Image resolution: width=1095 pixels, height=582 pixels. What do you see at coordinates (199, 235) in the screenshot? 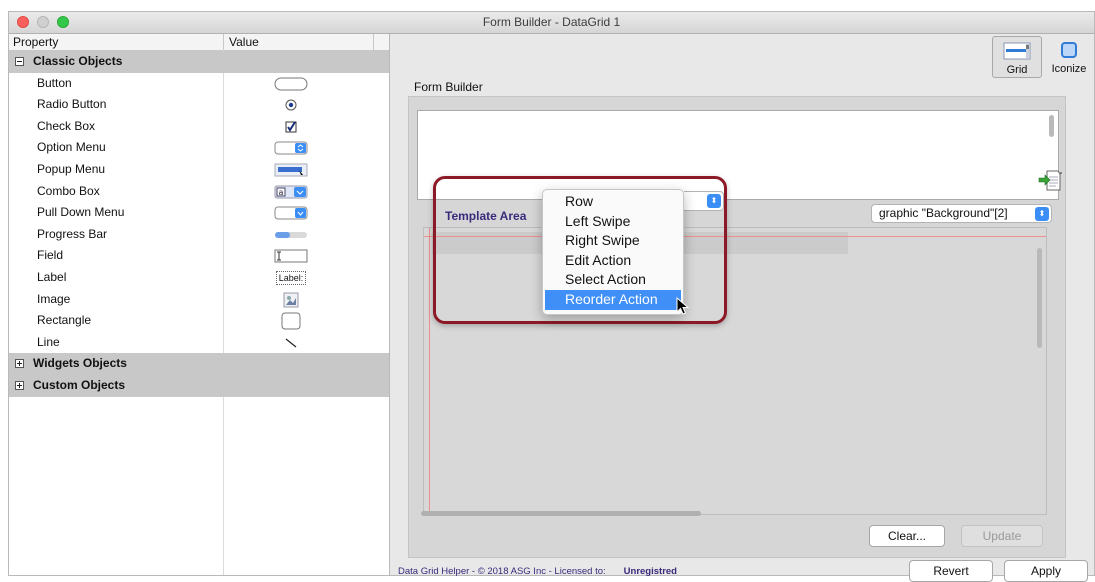
I see `list-item-progress-bar: Progress Bar` at bounding box center [199, 235].